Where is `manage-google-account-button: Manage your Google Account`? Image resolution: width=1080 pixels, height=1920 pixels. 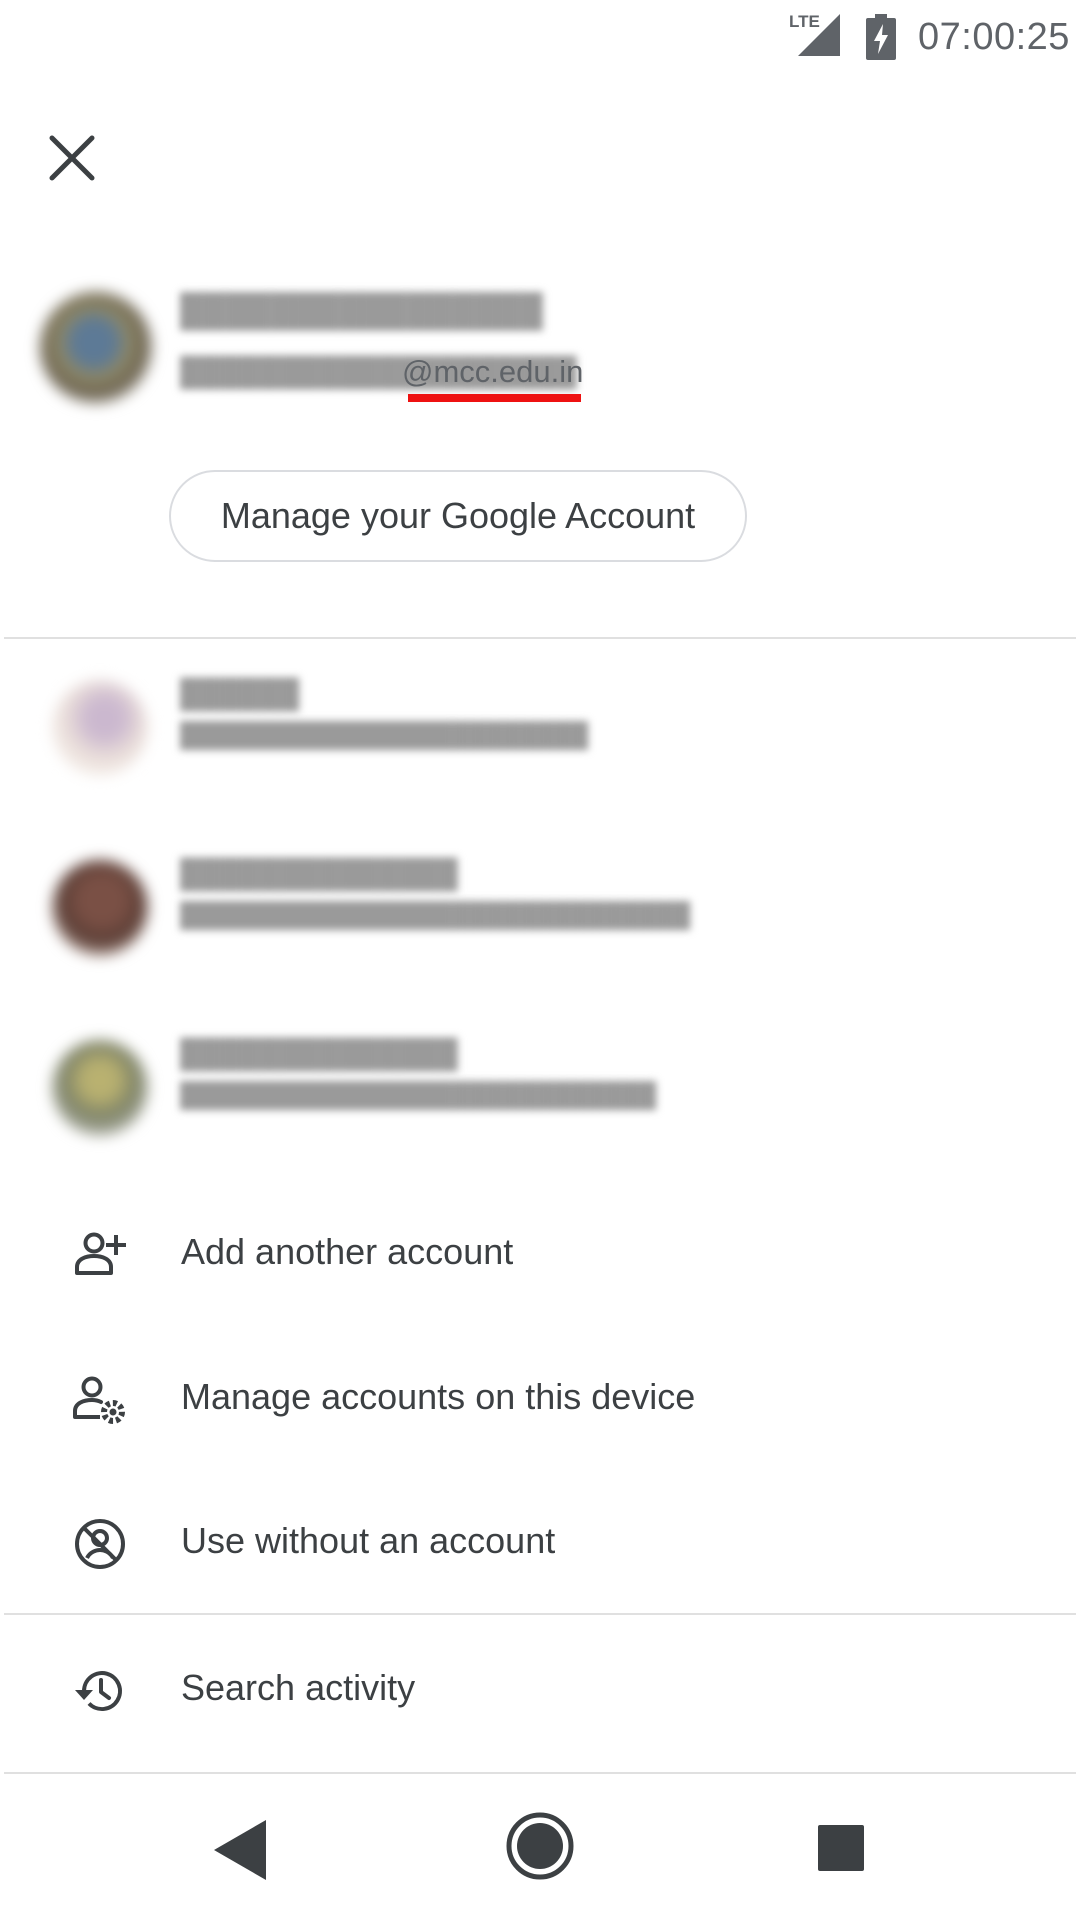
manage-google-account-button: Manage your Google Account is located at coordinates (458, 516).